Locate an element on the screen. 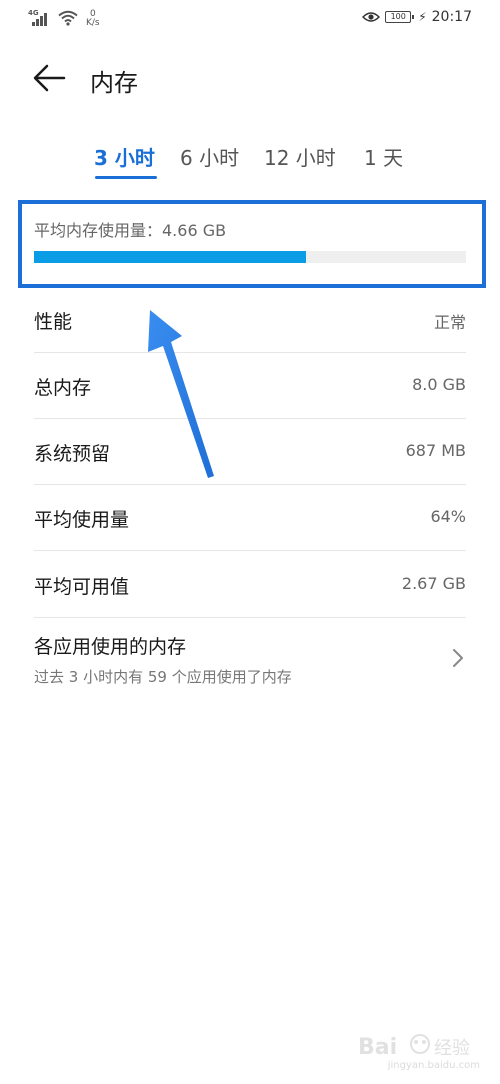 This screenshot has height=1084, width=500. per-app-memory-row: 各应用使用的内存 过去 3 小时内有 59 个应用使用了内存 is located at coordinates (250, 660).